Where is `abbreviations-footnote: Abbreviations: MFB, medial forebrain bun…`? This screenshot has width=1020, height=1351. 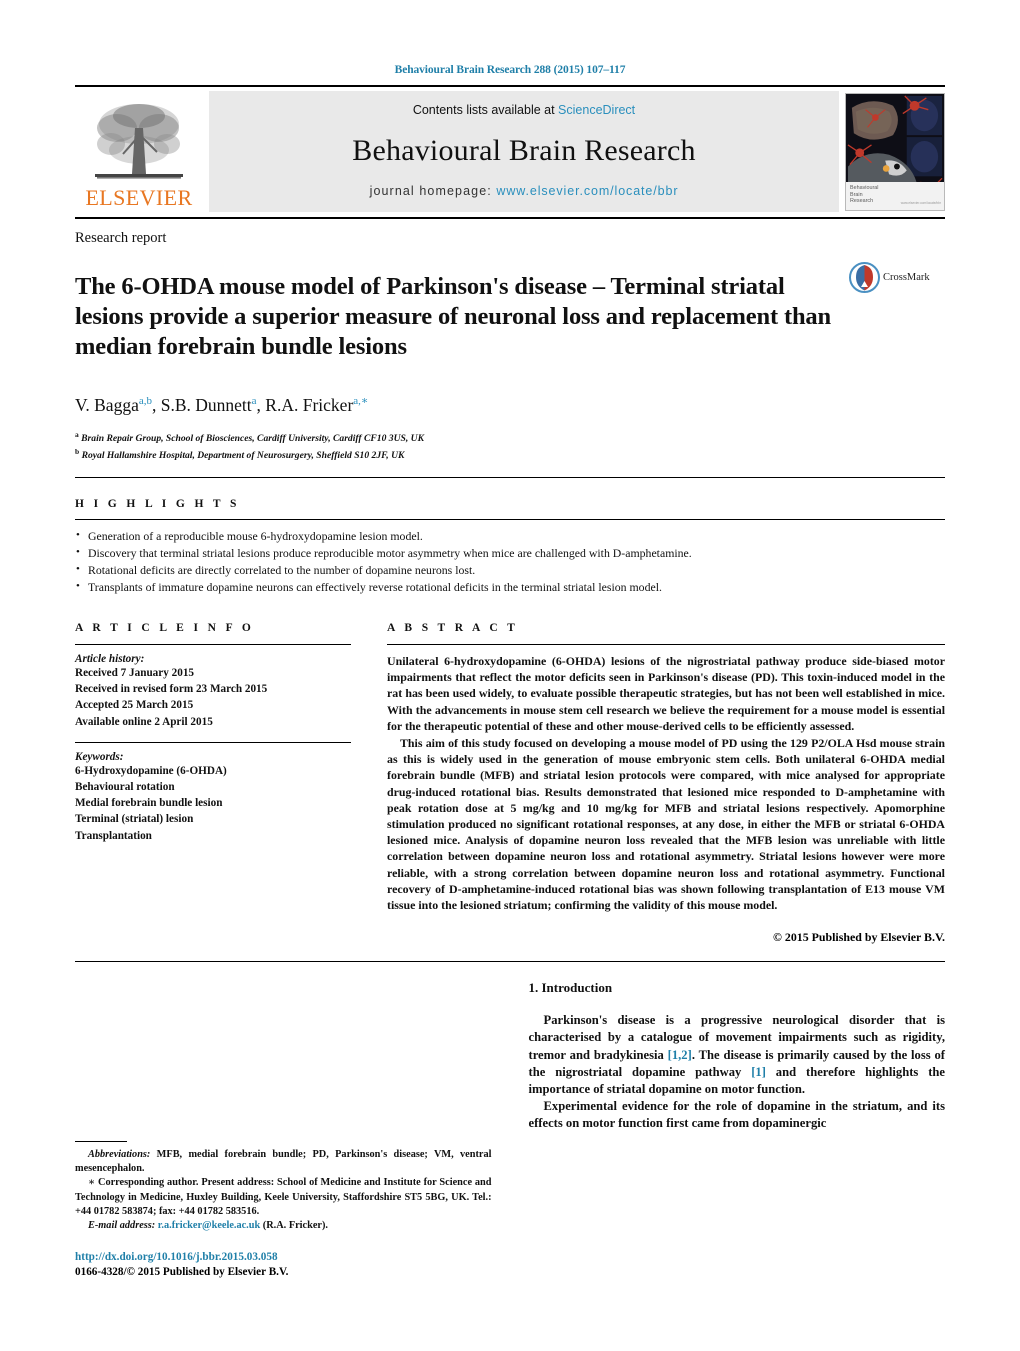
abbreviations-footnote: Abbreviations: MFB, medial forebrain bun… is located at coordinates (283, 1162).